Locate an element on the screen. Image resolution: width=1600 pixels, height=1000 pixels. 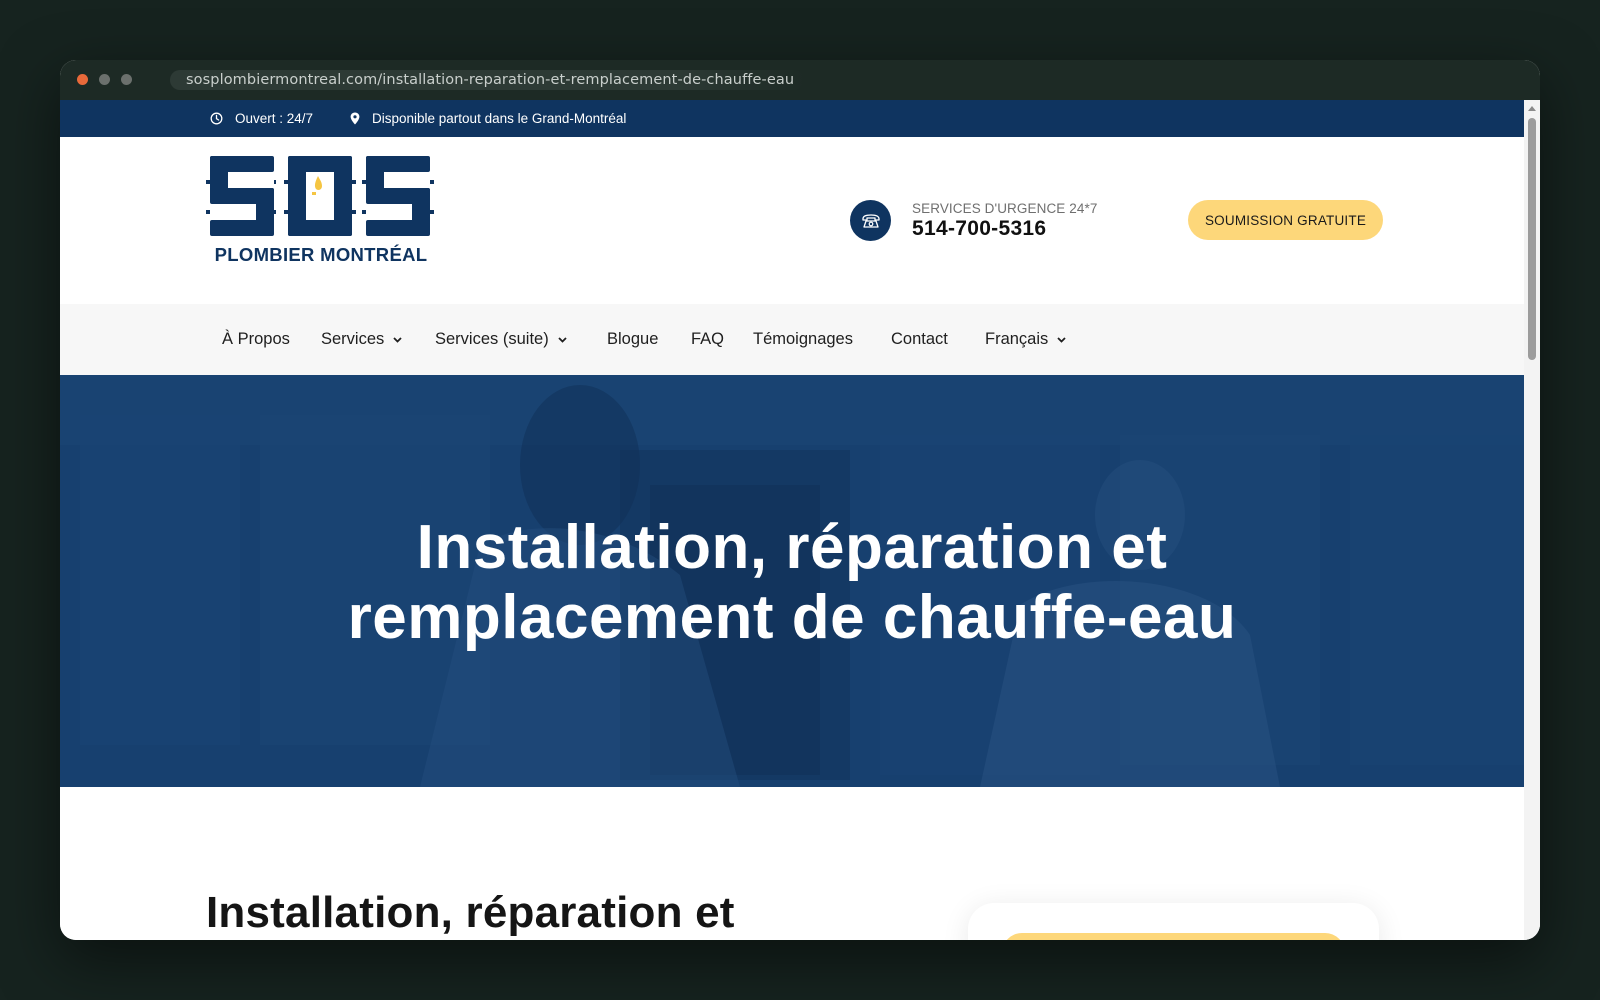
site-logo: PLOMBIER MONTRÉAL is located at coordinates (321, 210).